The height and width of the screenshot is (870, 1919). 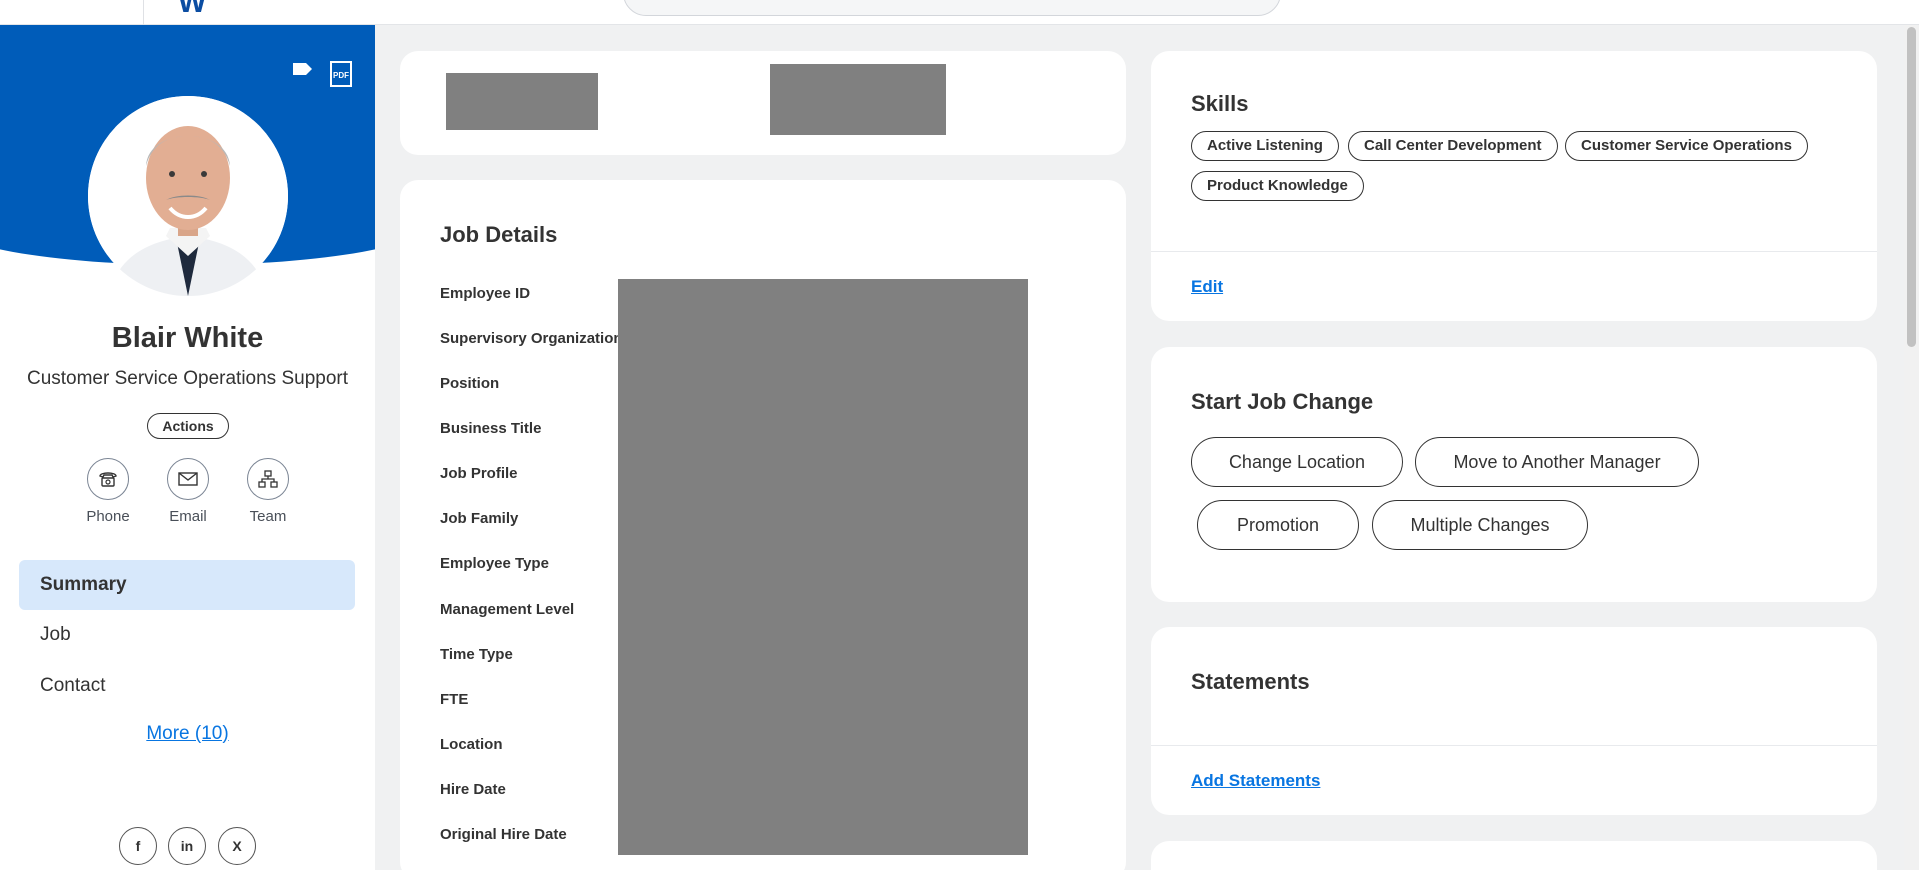 I want to click on nav-item-contact: Contact, so click(x=187, y=686).